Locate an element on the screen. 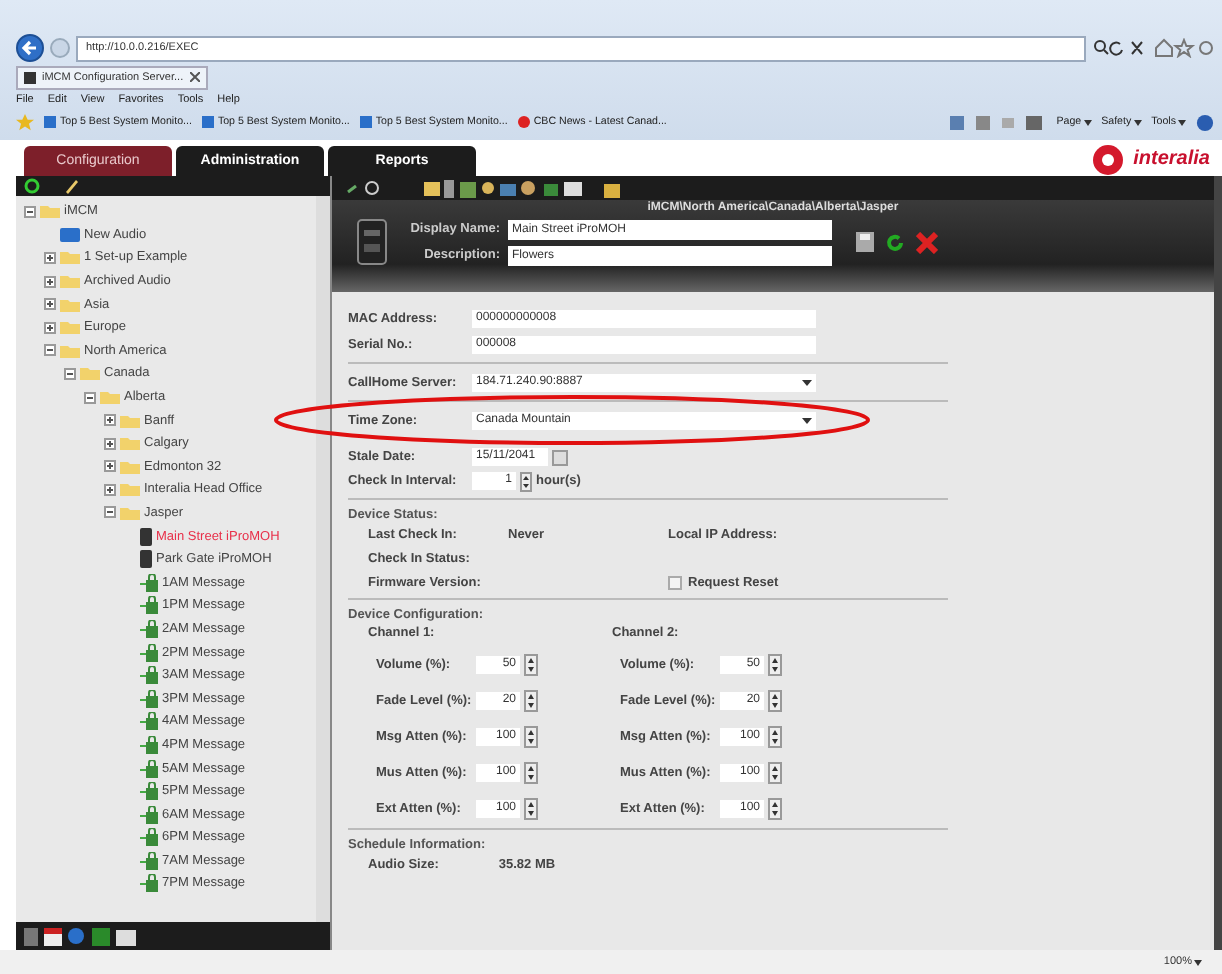  back-button is located at coordinates (30, 48).